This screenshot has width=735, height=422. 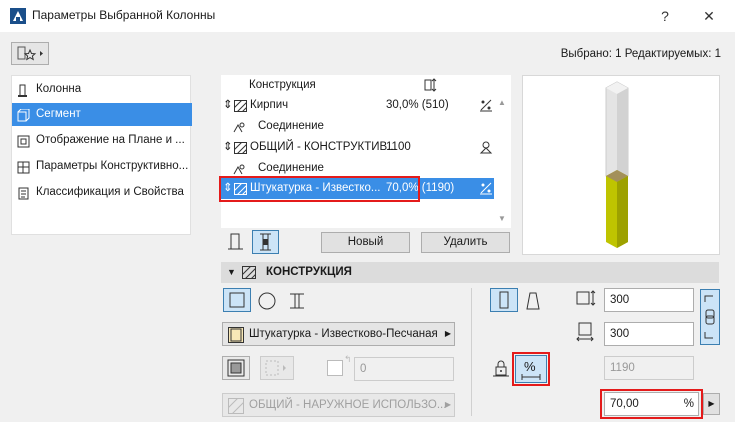 I want to click on circle-icon, so click(x=267, y=301).